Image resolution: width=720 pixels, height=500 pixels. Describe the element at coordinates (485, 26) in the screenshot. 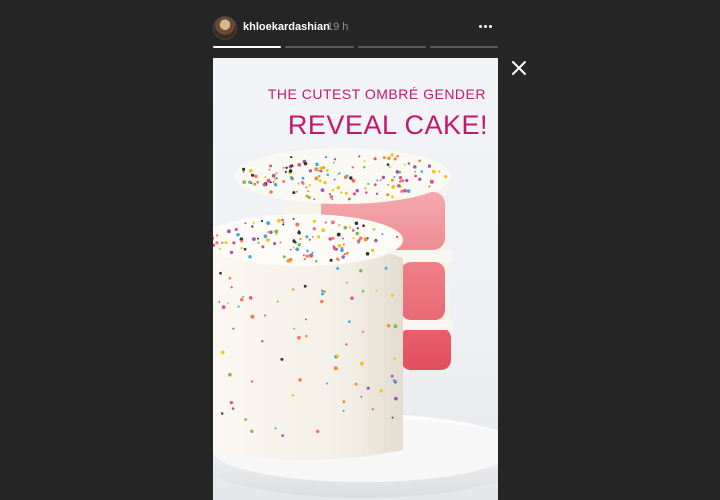

I see `more-options-icon` at that location.